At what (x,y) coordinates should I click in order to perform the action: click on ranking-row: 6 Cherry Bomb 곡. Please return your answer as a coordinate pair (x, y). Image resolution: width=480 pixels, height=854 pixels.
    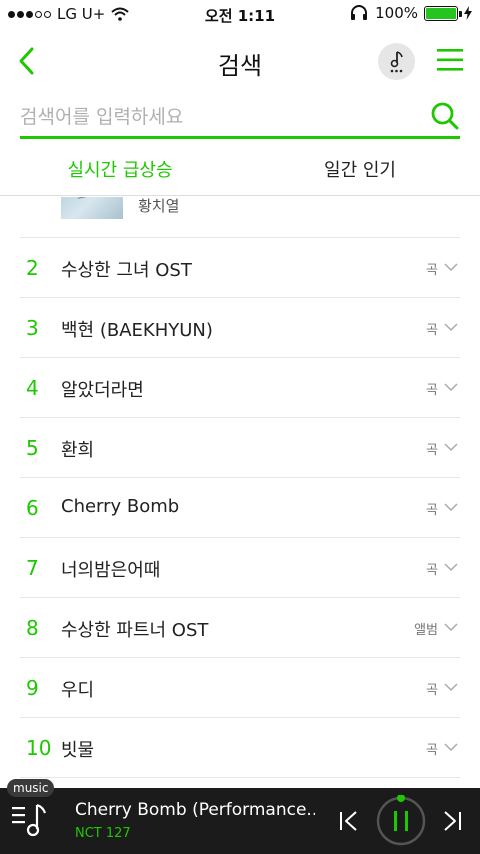
    Looking at the image, I should click on (240, 508).